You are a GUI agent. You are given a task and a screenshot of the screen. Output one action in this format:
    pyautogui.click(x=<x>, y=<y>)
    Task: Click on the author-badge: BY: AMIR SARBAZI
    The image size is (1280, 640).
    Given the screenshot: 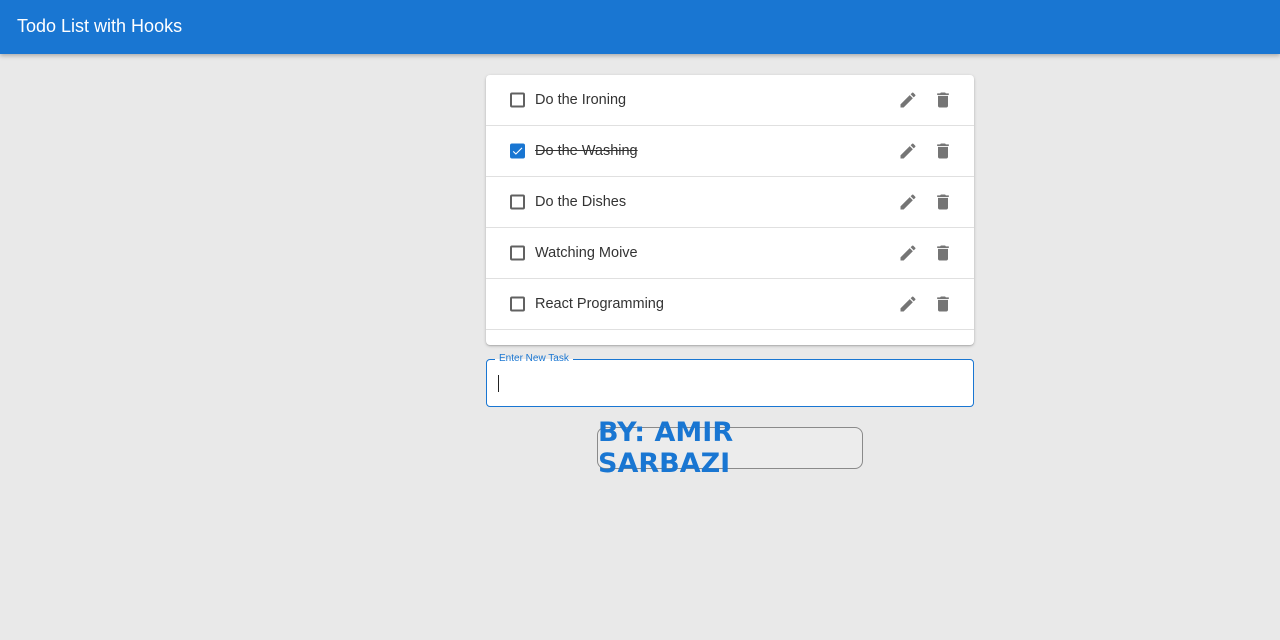 What is the action you would take?
    pyautogui.click(x=730, y=448)
    